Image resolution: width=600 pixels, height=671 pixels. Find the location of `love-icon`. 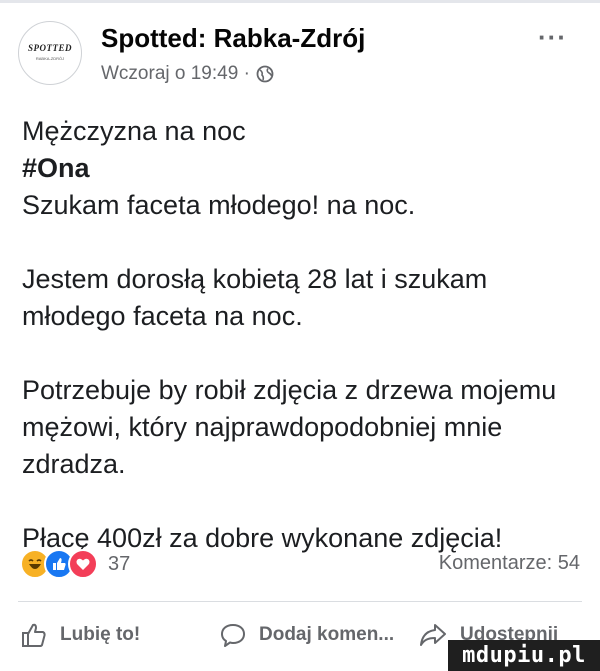

love-icon is located at coordinates (83, 564).